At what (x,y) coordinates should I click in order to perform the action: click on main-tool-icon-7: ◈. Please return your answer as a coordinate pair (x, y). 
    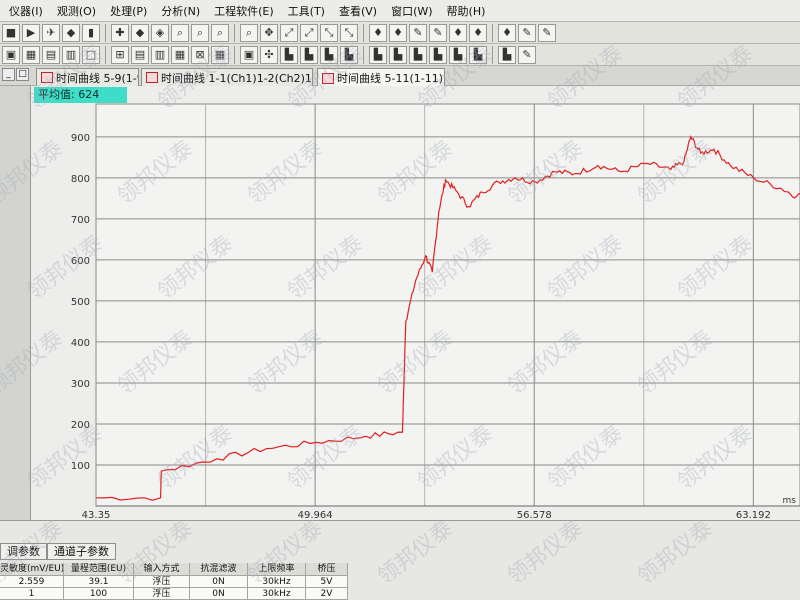
    Looking at the image, I should click on (160, 32).